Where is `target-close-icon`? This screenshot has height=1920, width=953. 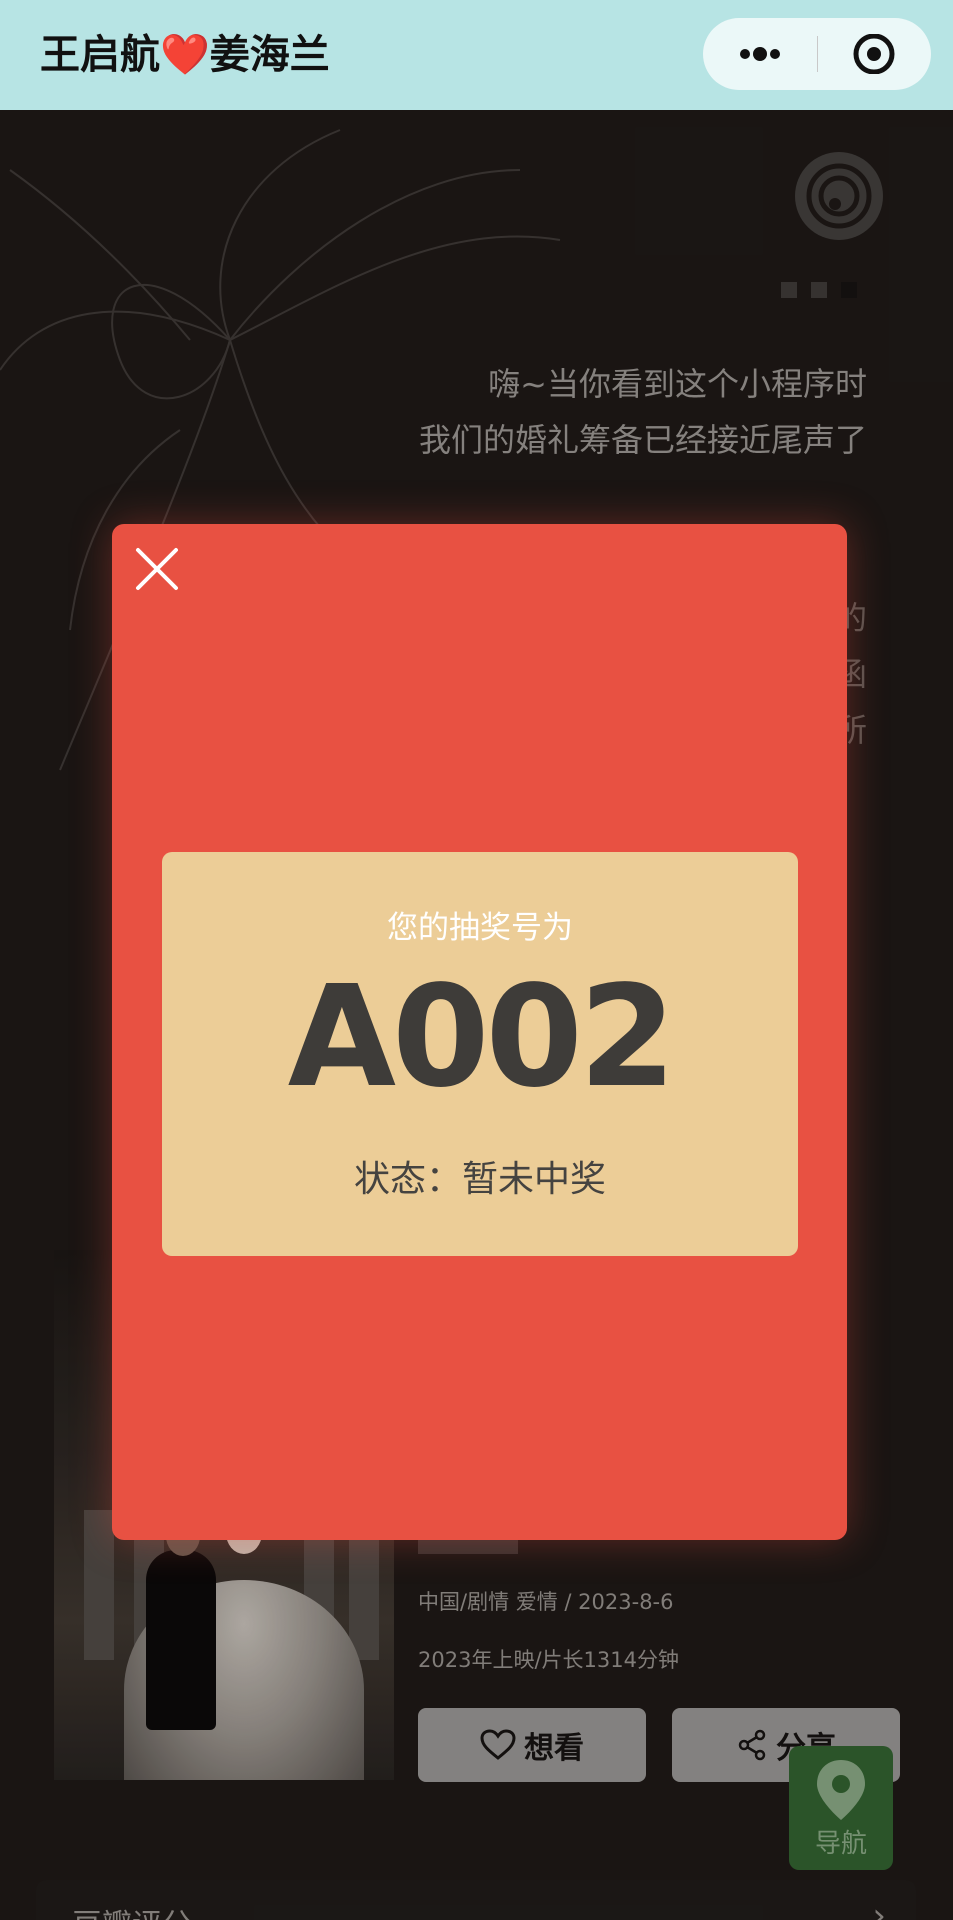
target-close-icon is located at coordinates (874, 54).